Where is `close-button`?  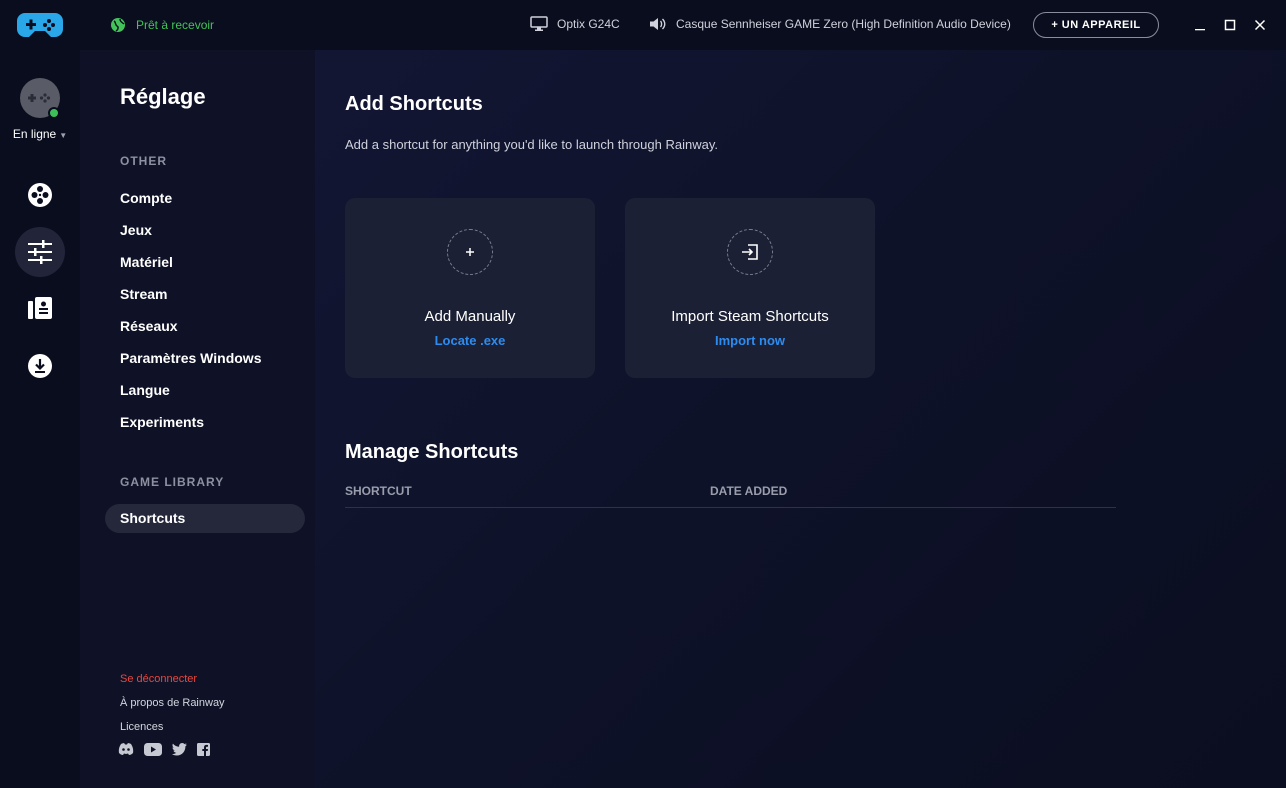
close-button is located at coordinates (1260, 25).